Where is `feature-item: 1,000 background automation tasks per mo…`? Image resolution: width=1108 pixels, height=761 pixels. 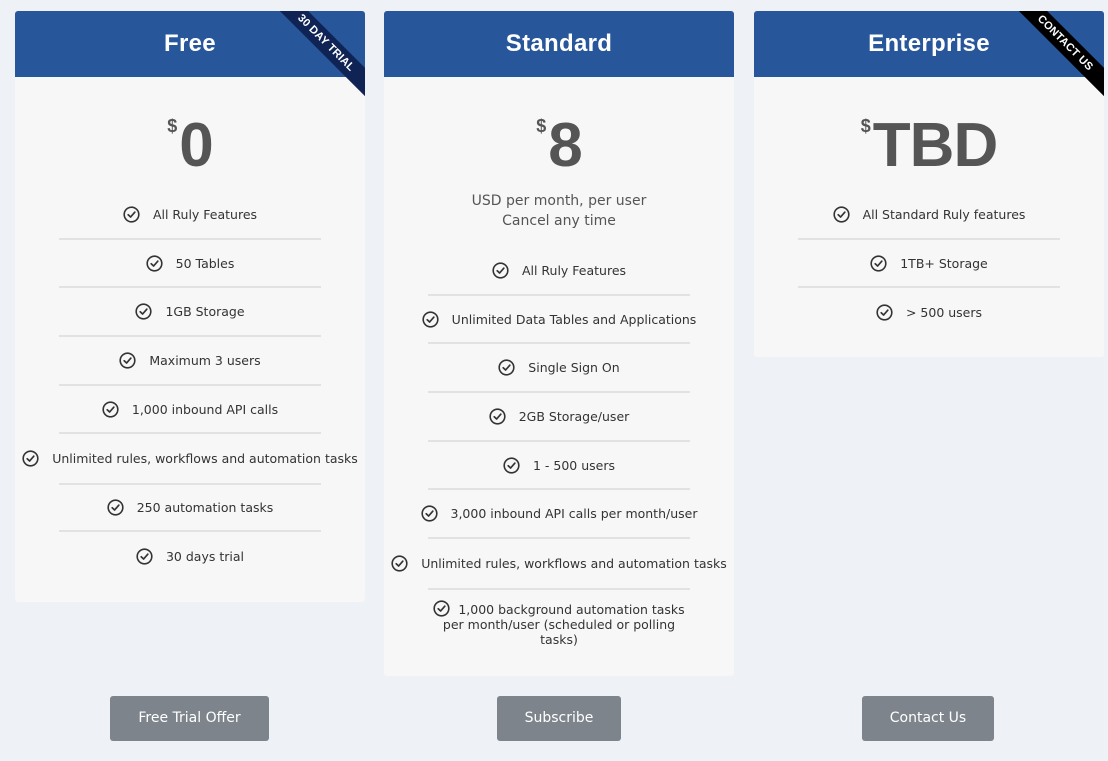 feature-item: 1,000 background automation tasks per mo… is located at coordinates (559, 617).